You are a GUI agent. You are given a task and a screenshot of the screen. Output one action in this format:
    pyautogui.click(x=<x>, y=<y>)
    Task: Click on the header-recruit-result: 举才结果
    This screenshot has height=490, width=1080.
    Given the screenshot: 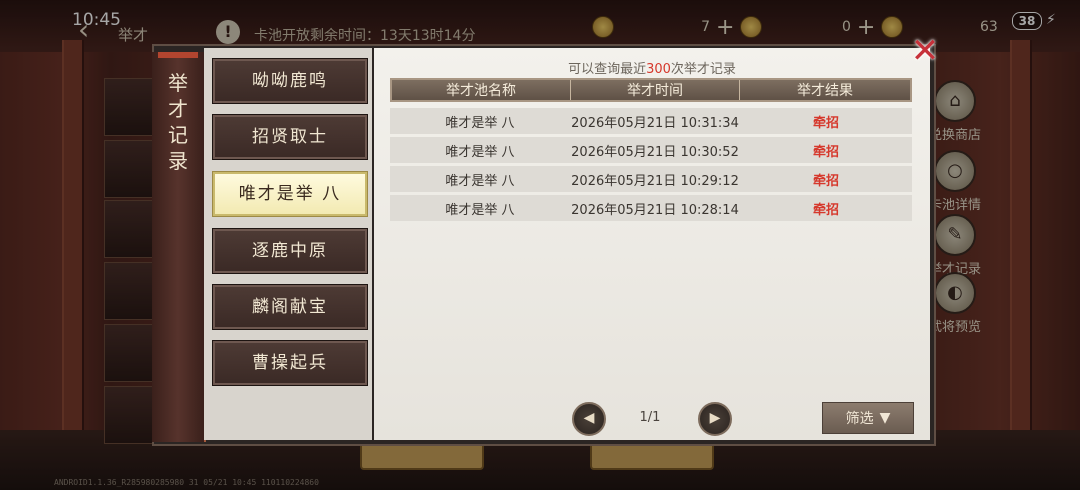 What is the action you would take?
    pyautogui.click(x=824, y=91)
    